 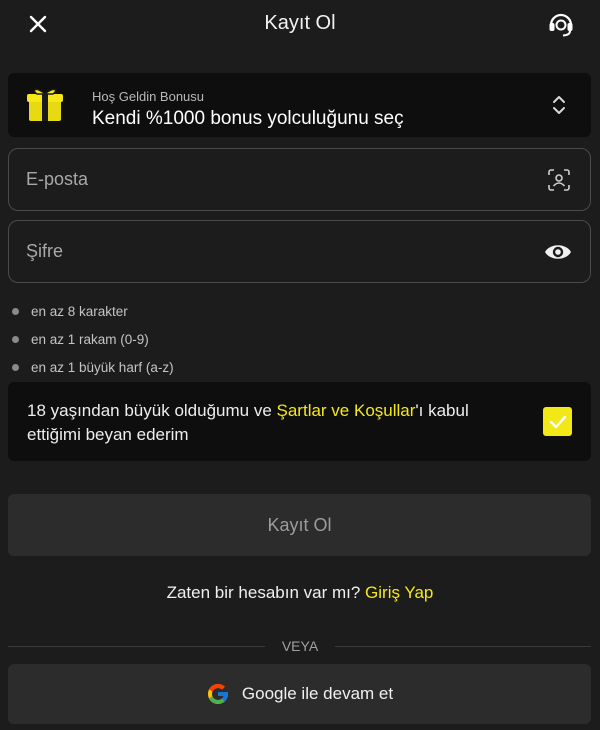 I want to click on google-signin-button: Google ile devam et, so click(x=299, y=694).